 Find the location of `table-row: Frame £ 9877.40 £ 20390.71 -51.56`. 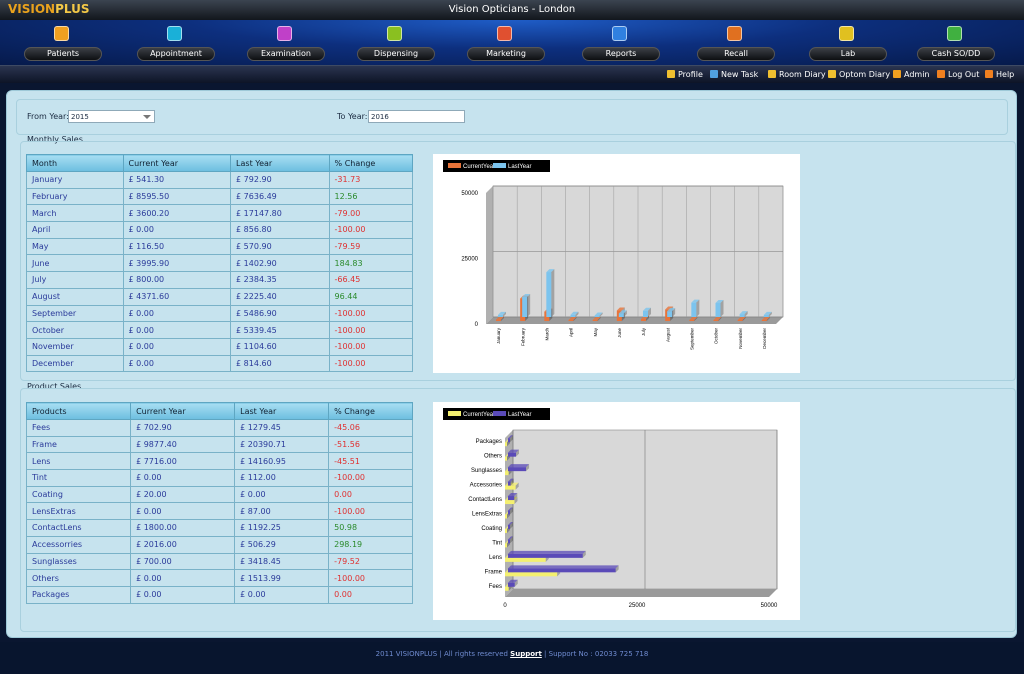

table-row: Frame £ 9877.40 £ 20390.71 -51.56 is located at coordinates (219, 444).